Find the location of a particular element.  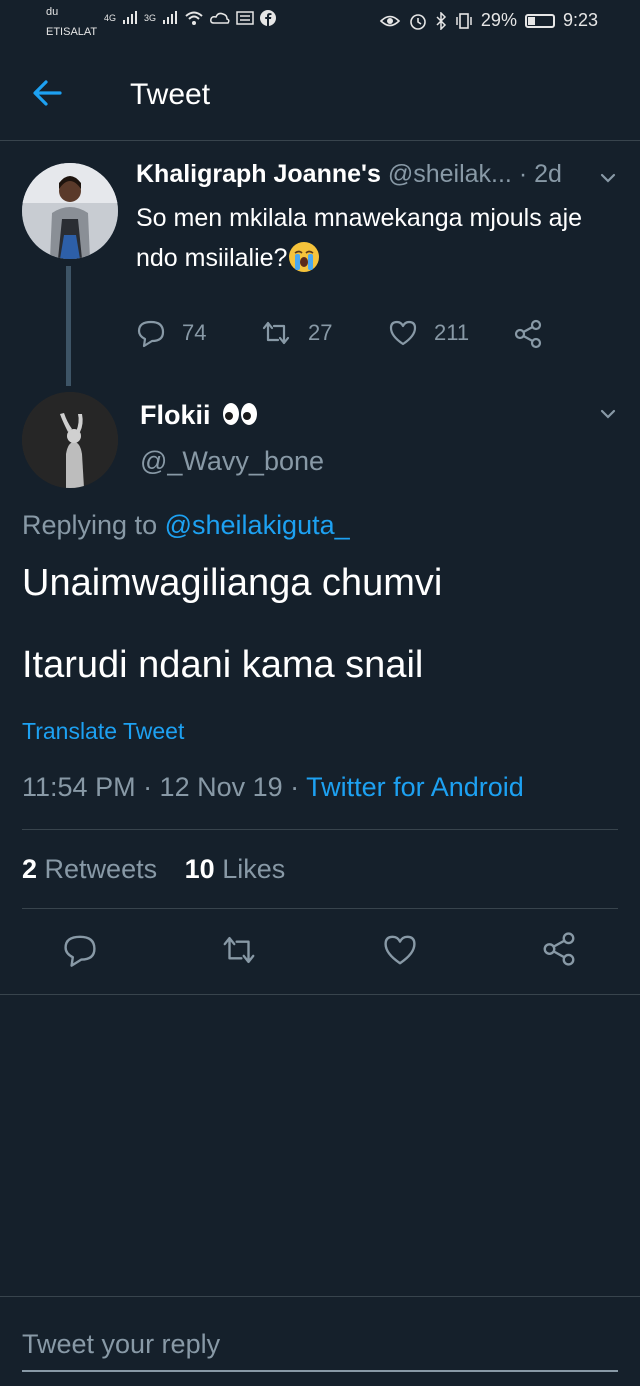

retweet-action: 27 is located at coordinates (296, 333).